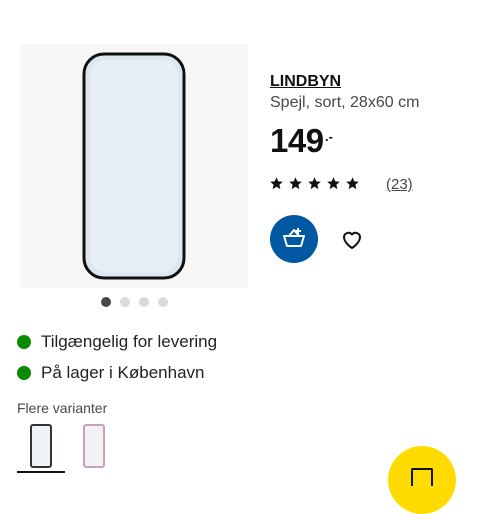 This screenshot has width=480, height=514. I want to click on gallery-dots, so click(134, 302).